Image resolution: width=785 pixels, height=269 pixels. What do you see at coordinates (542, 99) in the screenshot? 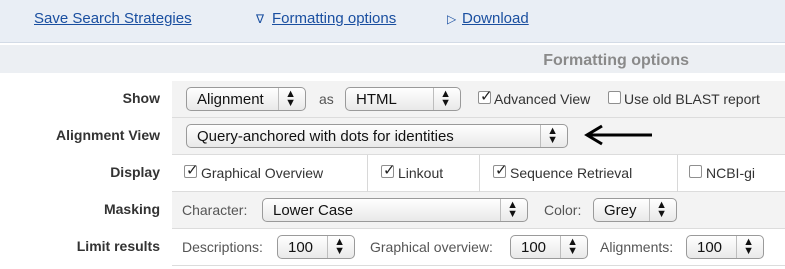
I see `advanced-view-label: Advanced View` at bounding box center [542, 99].